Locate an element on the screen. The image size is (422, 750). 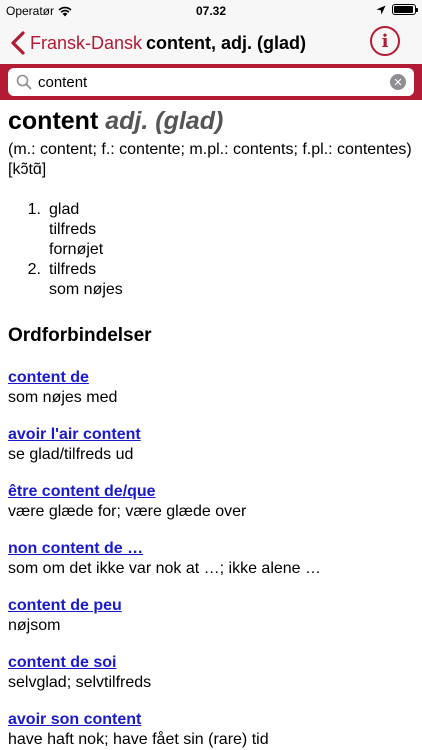
phrase-item: avoir l'air content se glad/tilfreds ud is located at coordinates (211, 445).